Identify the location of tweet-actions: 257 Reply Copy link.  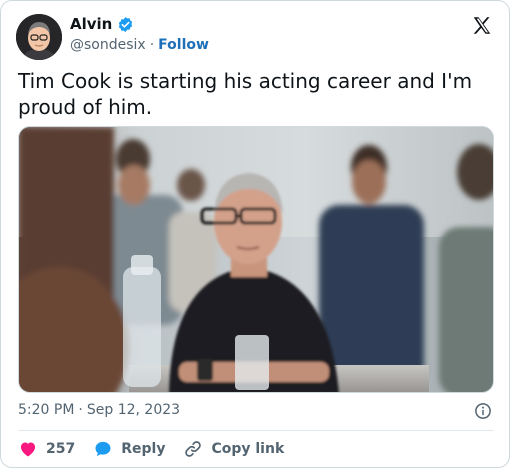
(151, 449).